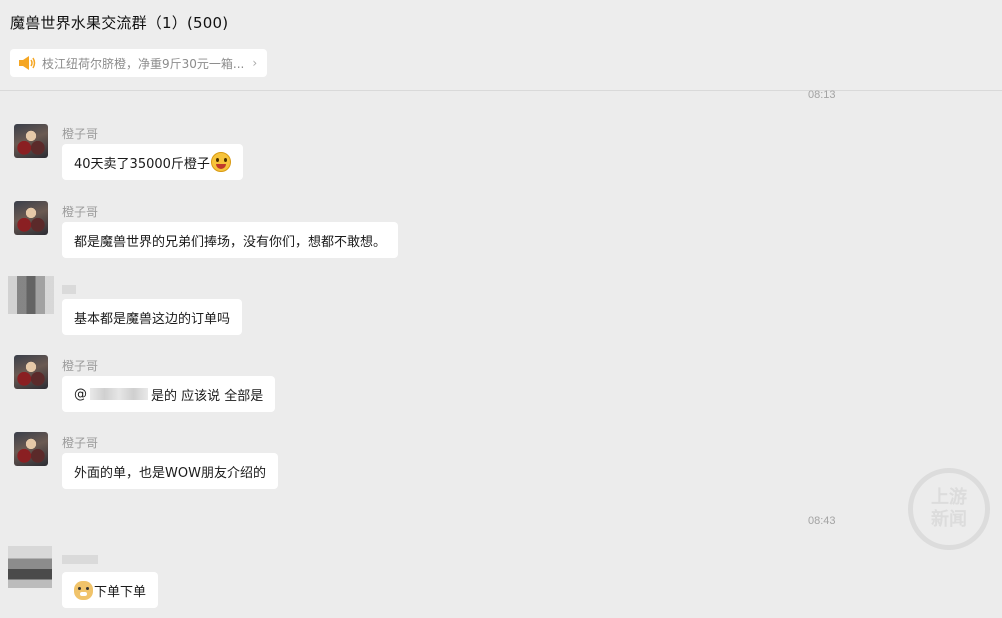 Image resolution: width=1002 pixels, height=618 pixels. I want to click on message-bubble: 下单下单, so click(110, 590).